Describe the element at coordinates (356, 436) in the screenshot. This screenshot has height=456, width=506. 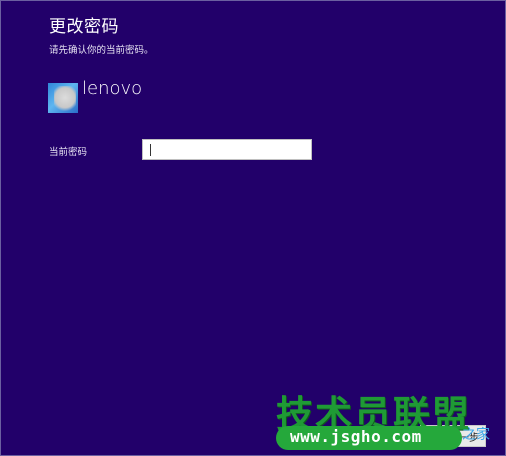
I see `watermark-url: www.jsgho.com` at that location.